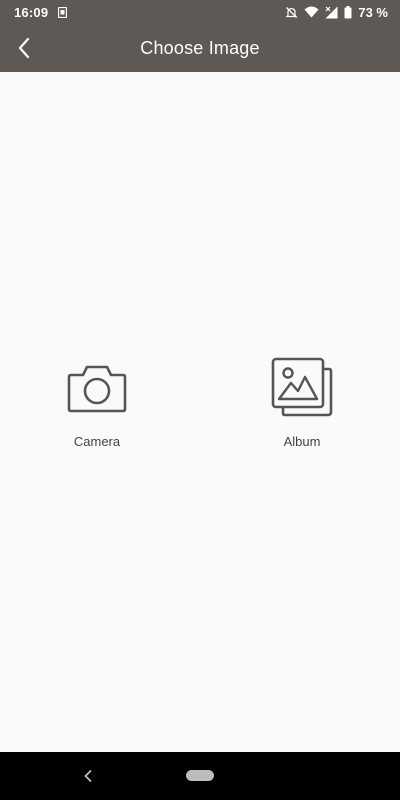  I want to click on battery-icon, so click(348, 12).